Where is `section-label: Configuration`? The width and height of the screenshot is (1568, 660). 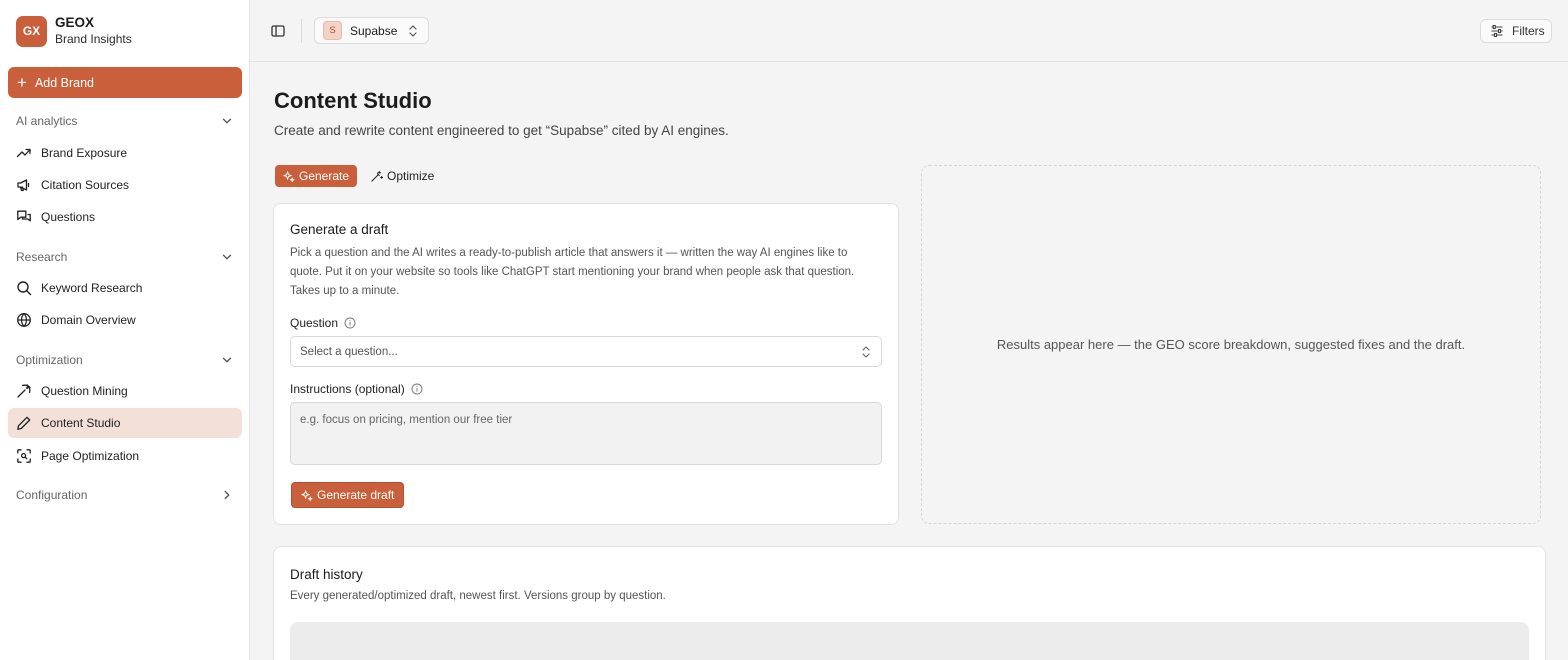 section-label: Configuration is located at coordinates (52, 495).